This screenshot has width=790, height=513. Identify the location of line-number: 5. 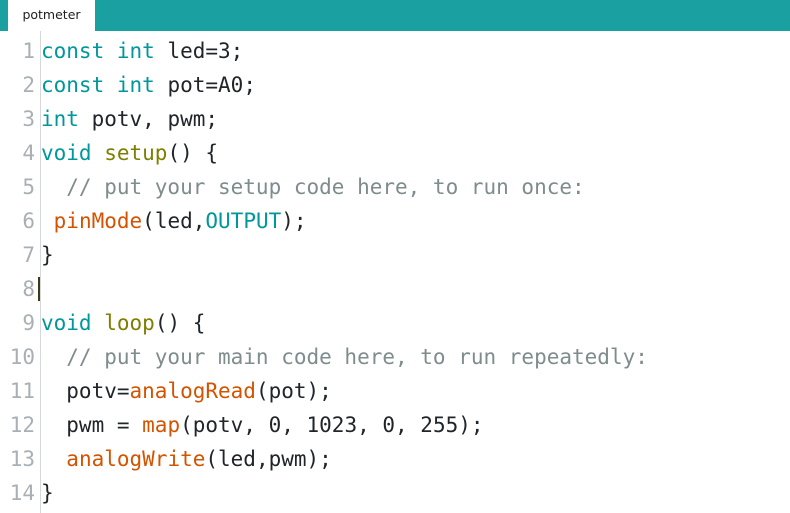
(28, 187).